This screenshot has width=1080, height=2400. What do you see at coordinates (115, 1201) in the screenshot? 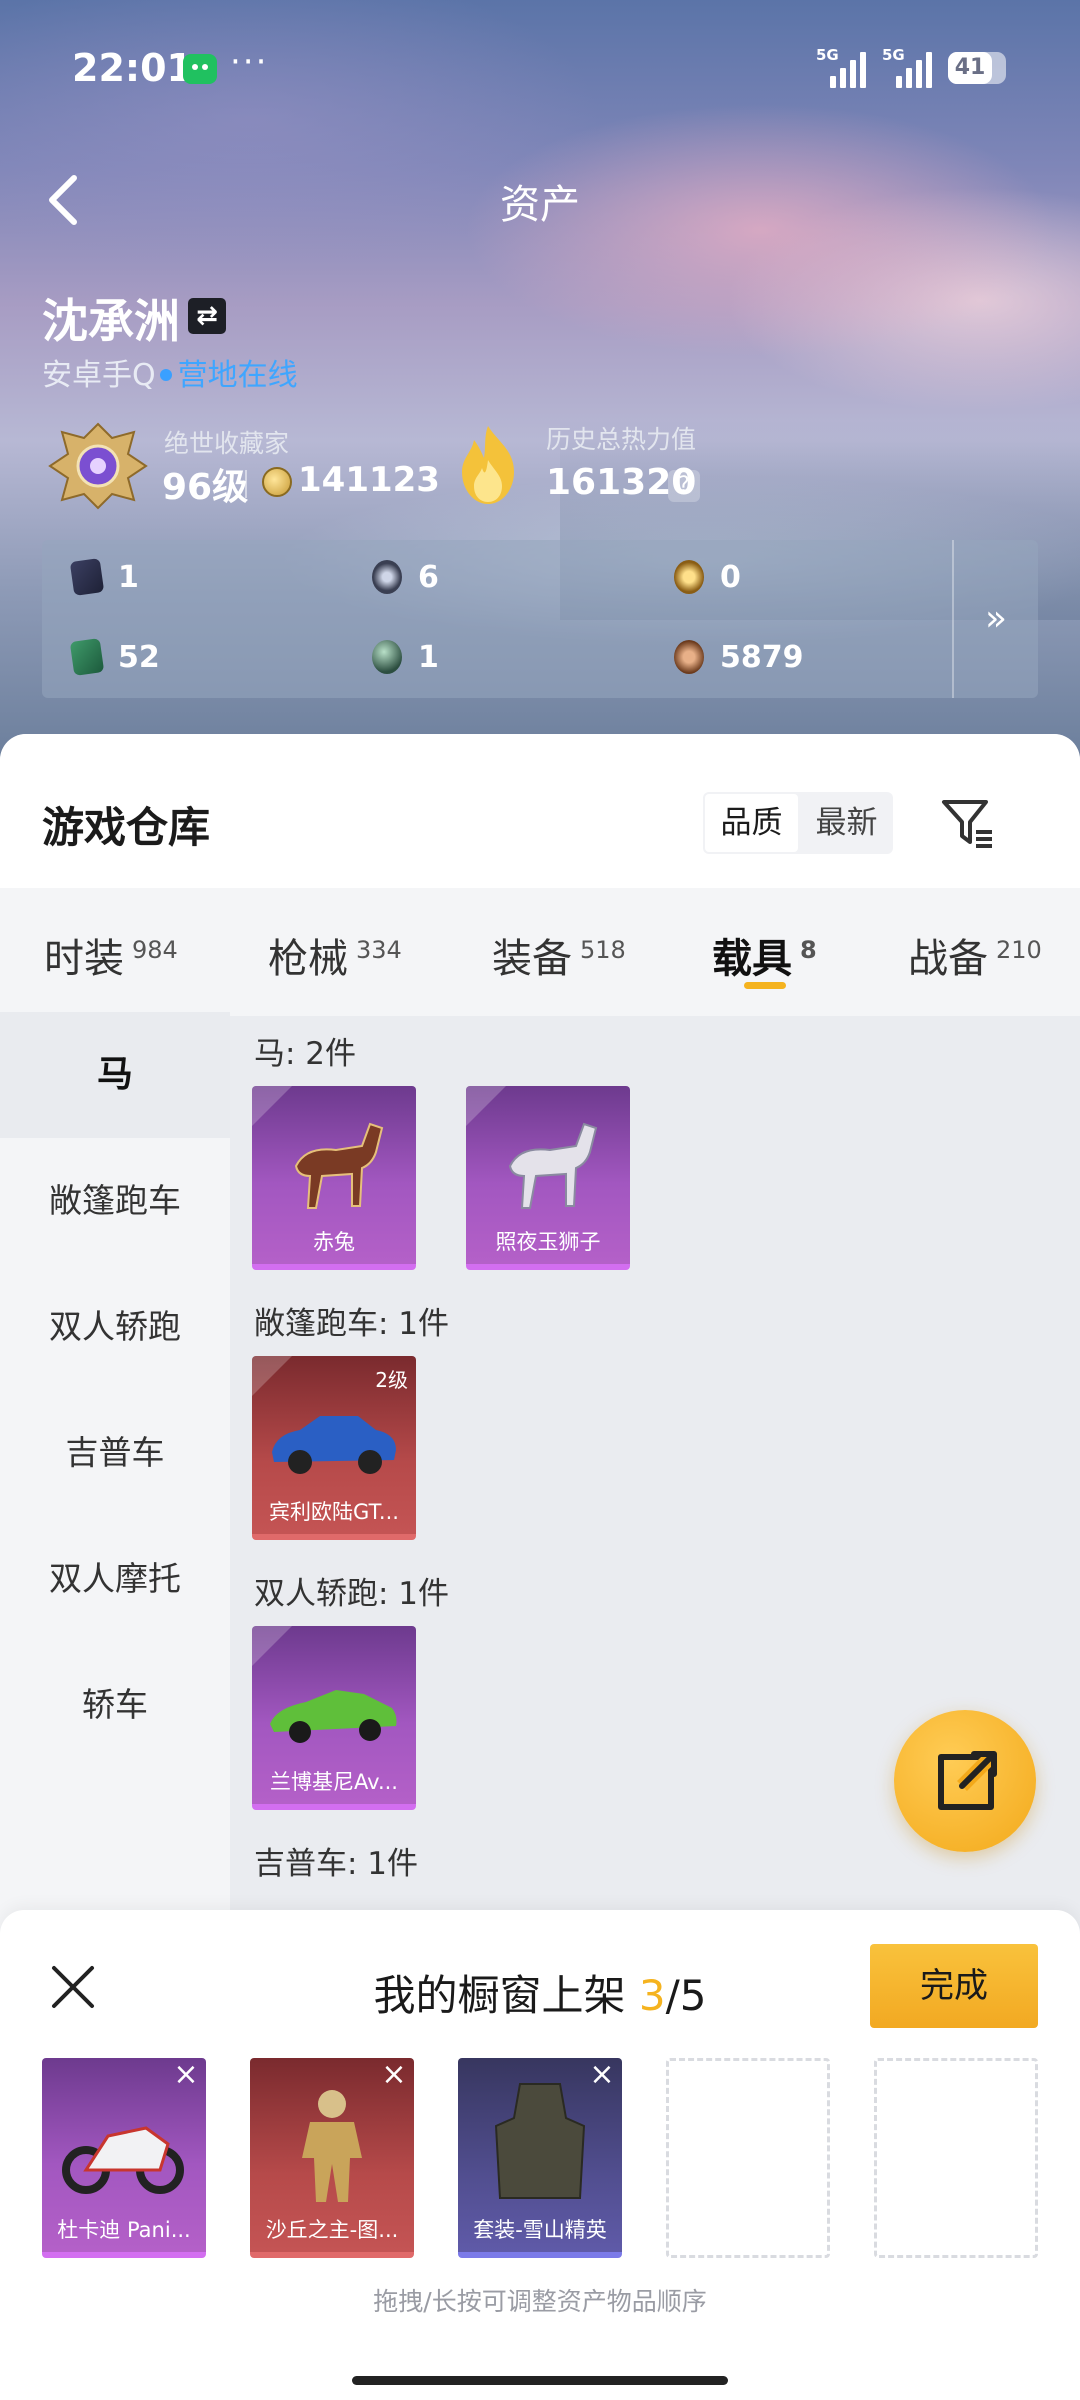
I see `category-convertible: 敞篷跑车` at bounding box center [115, 1201].